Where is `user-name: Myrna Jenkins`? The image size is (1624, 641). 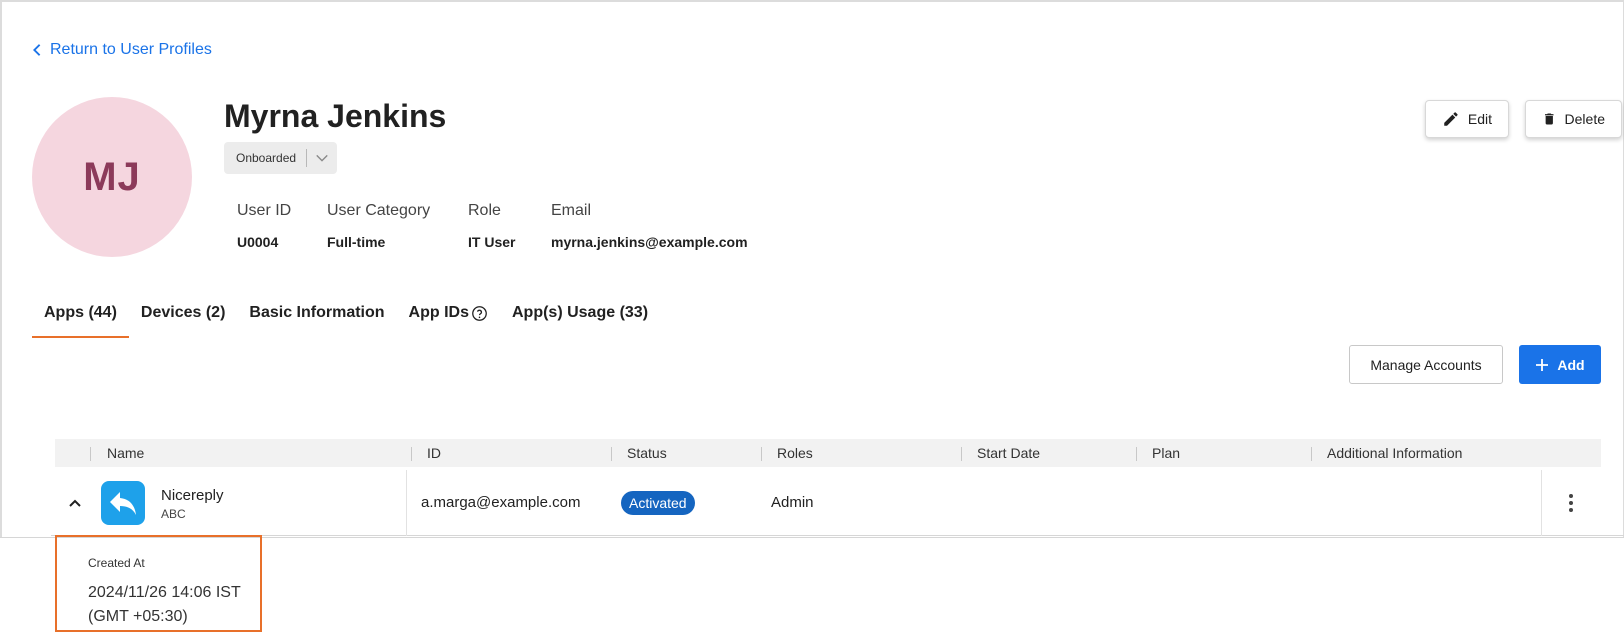 user-name: Myrna Jenkins is located at coordinates (335, 116).